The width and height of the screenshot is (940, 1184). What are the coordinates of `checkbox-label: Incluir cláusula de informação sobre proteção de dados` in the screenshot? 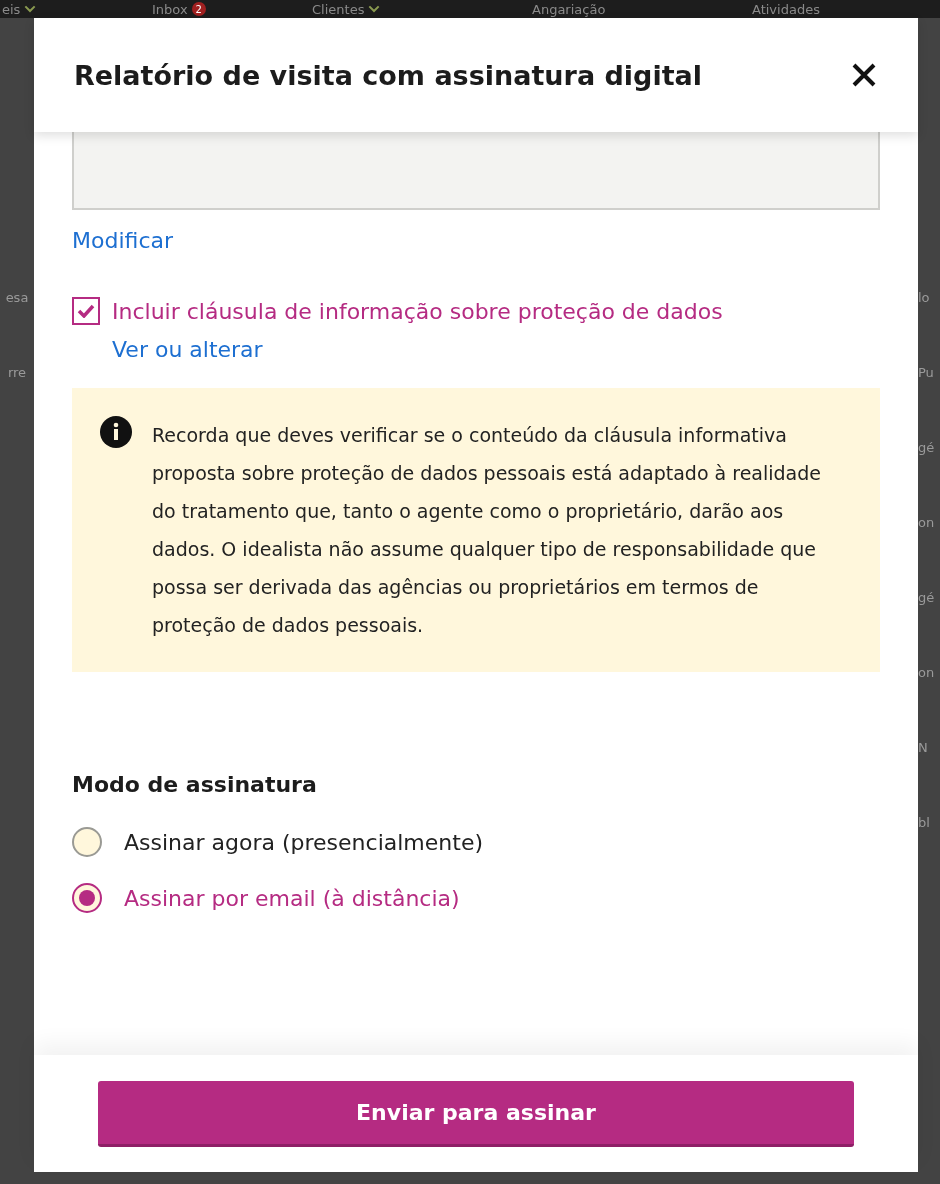 It's located at (417, 311).